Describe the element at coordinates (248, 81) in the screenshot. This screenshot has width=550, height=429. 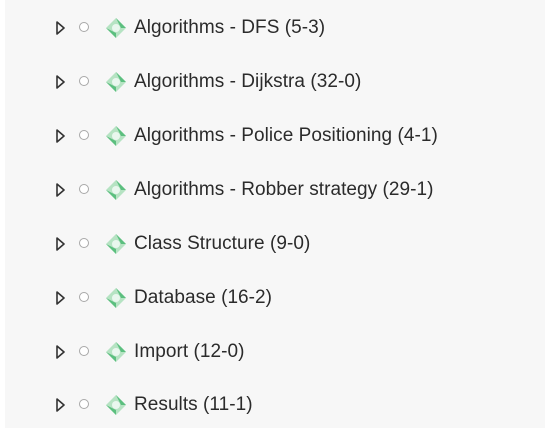
I see `tree-item-label: Algorithms - Dijkstra (32-0)` at that location.